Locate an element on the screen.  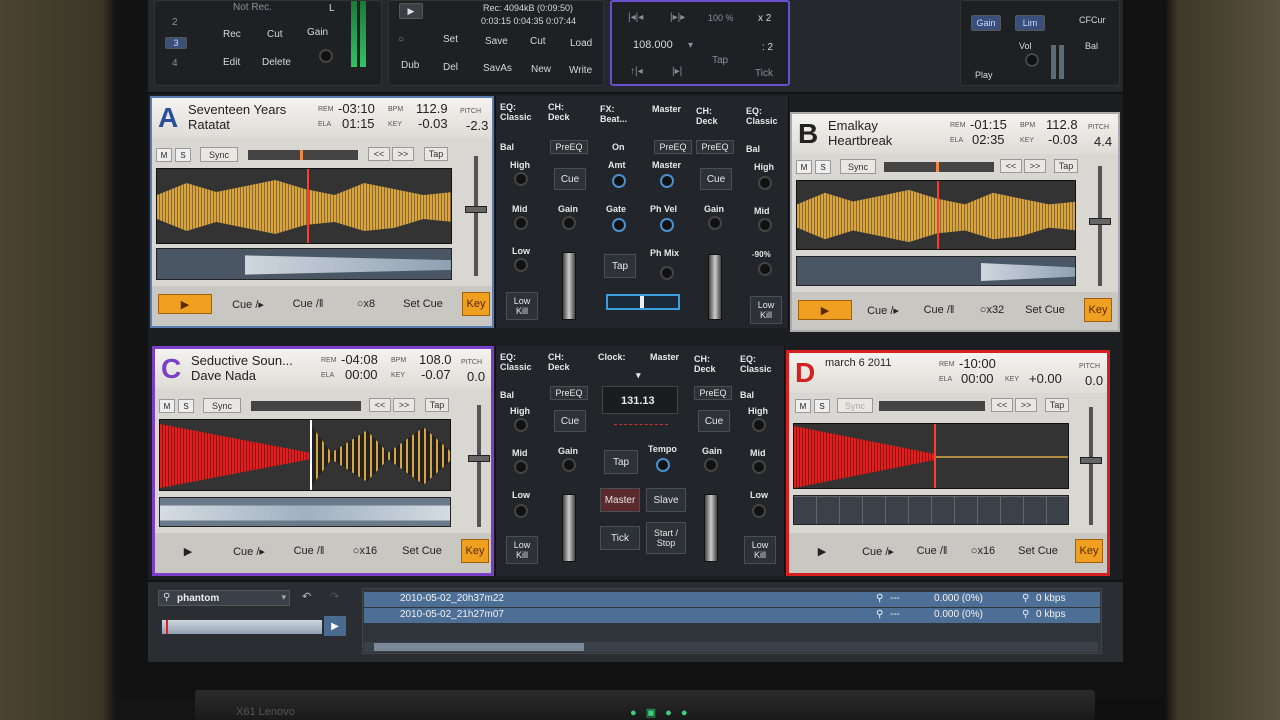
deck-b-cue-pause-button: Cue /‖ is located at coordinates (939, 310).